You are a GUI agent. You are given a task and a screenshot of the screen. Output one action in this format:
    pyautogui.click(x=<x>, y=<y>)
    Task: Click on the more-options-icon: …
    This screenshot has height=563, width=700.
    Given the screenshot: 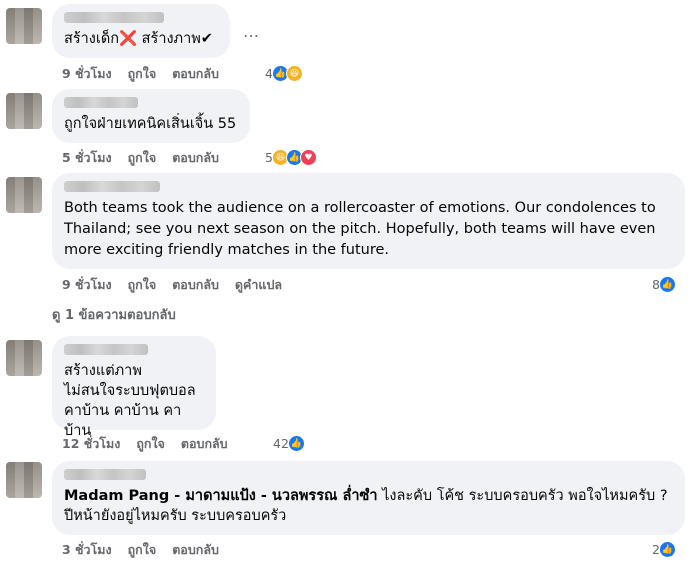 What is the action you would take?
    pyautogui.click(x=251, y=31)
    